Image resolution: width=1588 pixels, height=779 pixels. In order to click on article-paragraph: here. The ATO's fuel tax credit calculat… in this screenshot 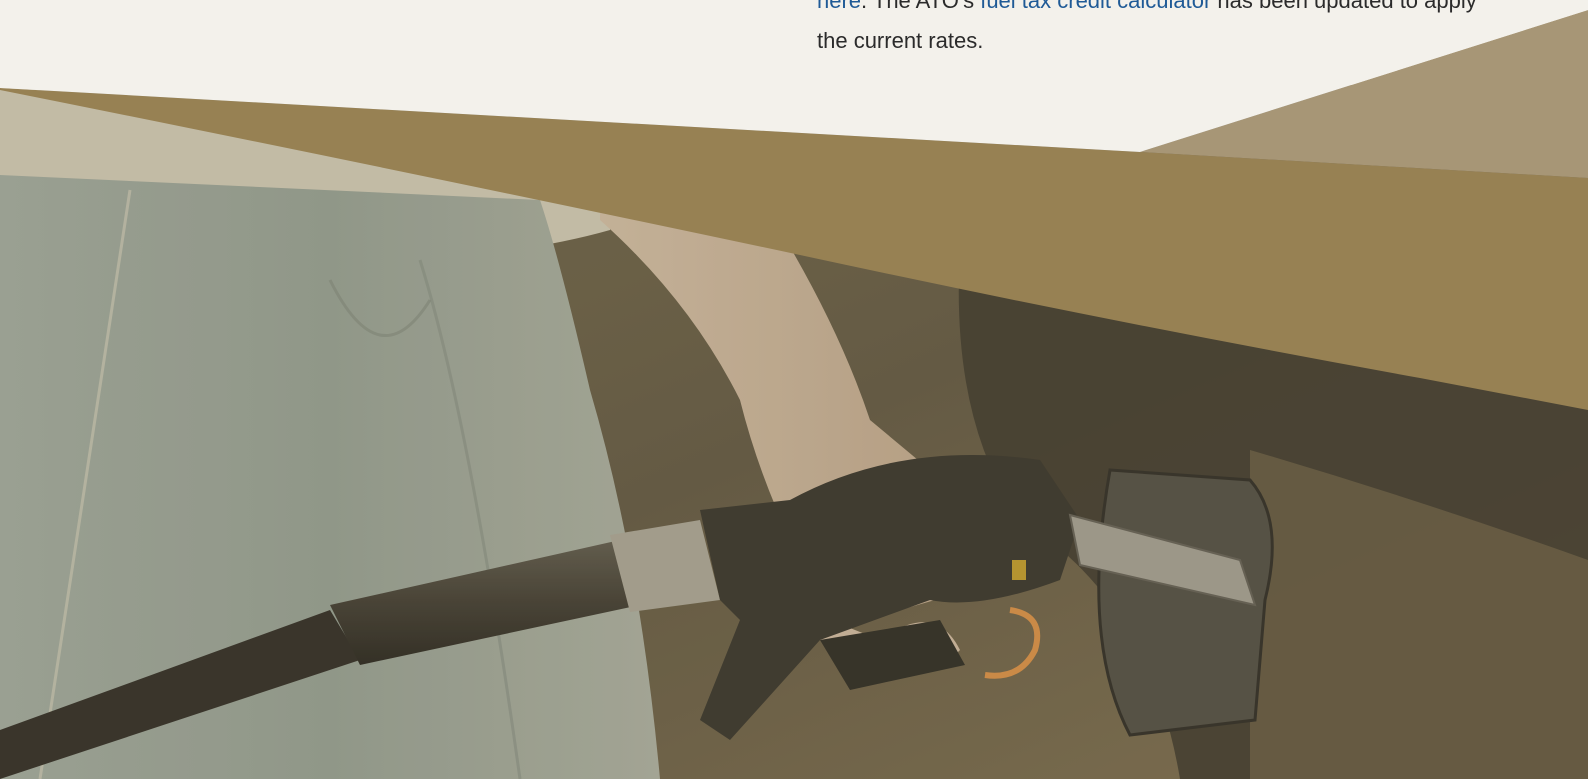, I will do `click(1147, 30)`.